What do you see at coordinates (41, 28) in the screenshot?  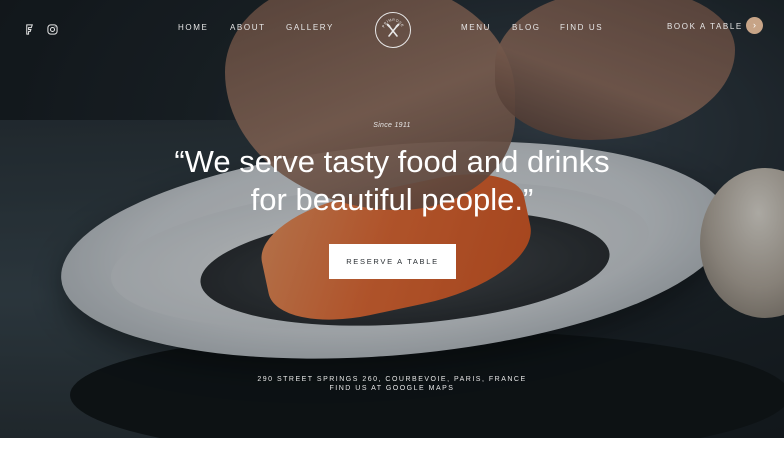 I see `social-links` at bounding box center [41, 28].